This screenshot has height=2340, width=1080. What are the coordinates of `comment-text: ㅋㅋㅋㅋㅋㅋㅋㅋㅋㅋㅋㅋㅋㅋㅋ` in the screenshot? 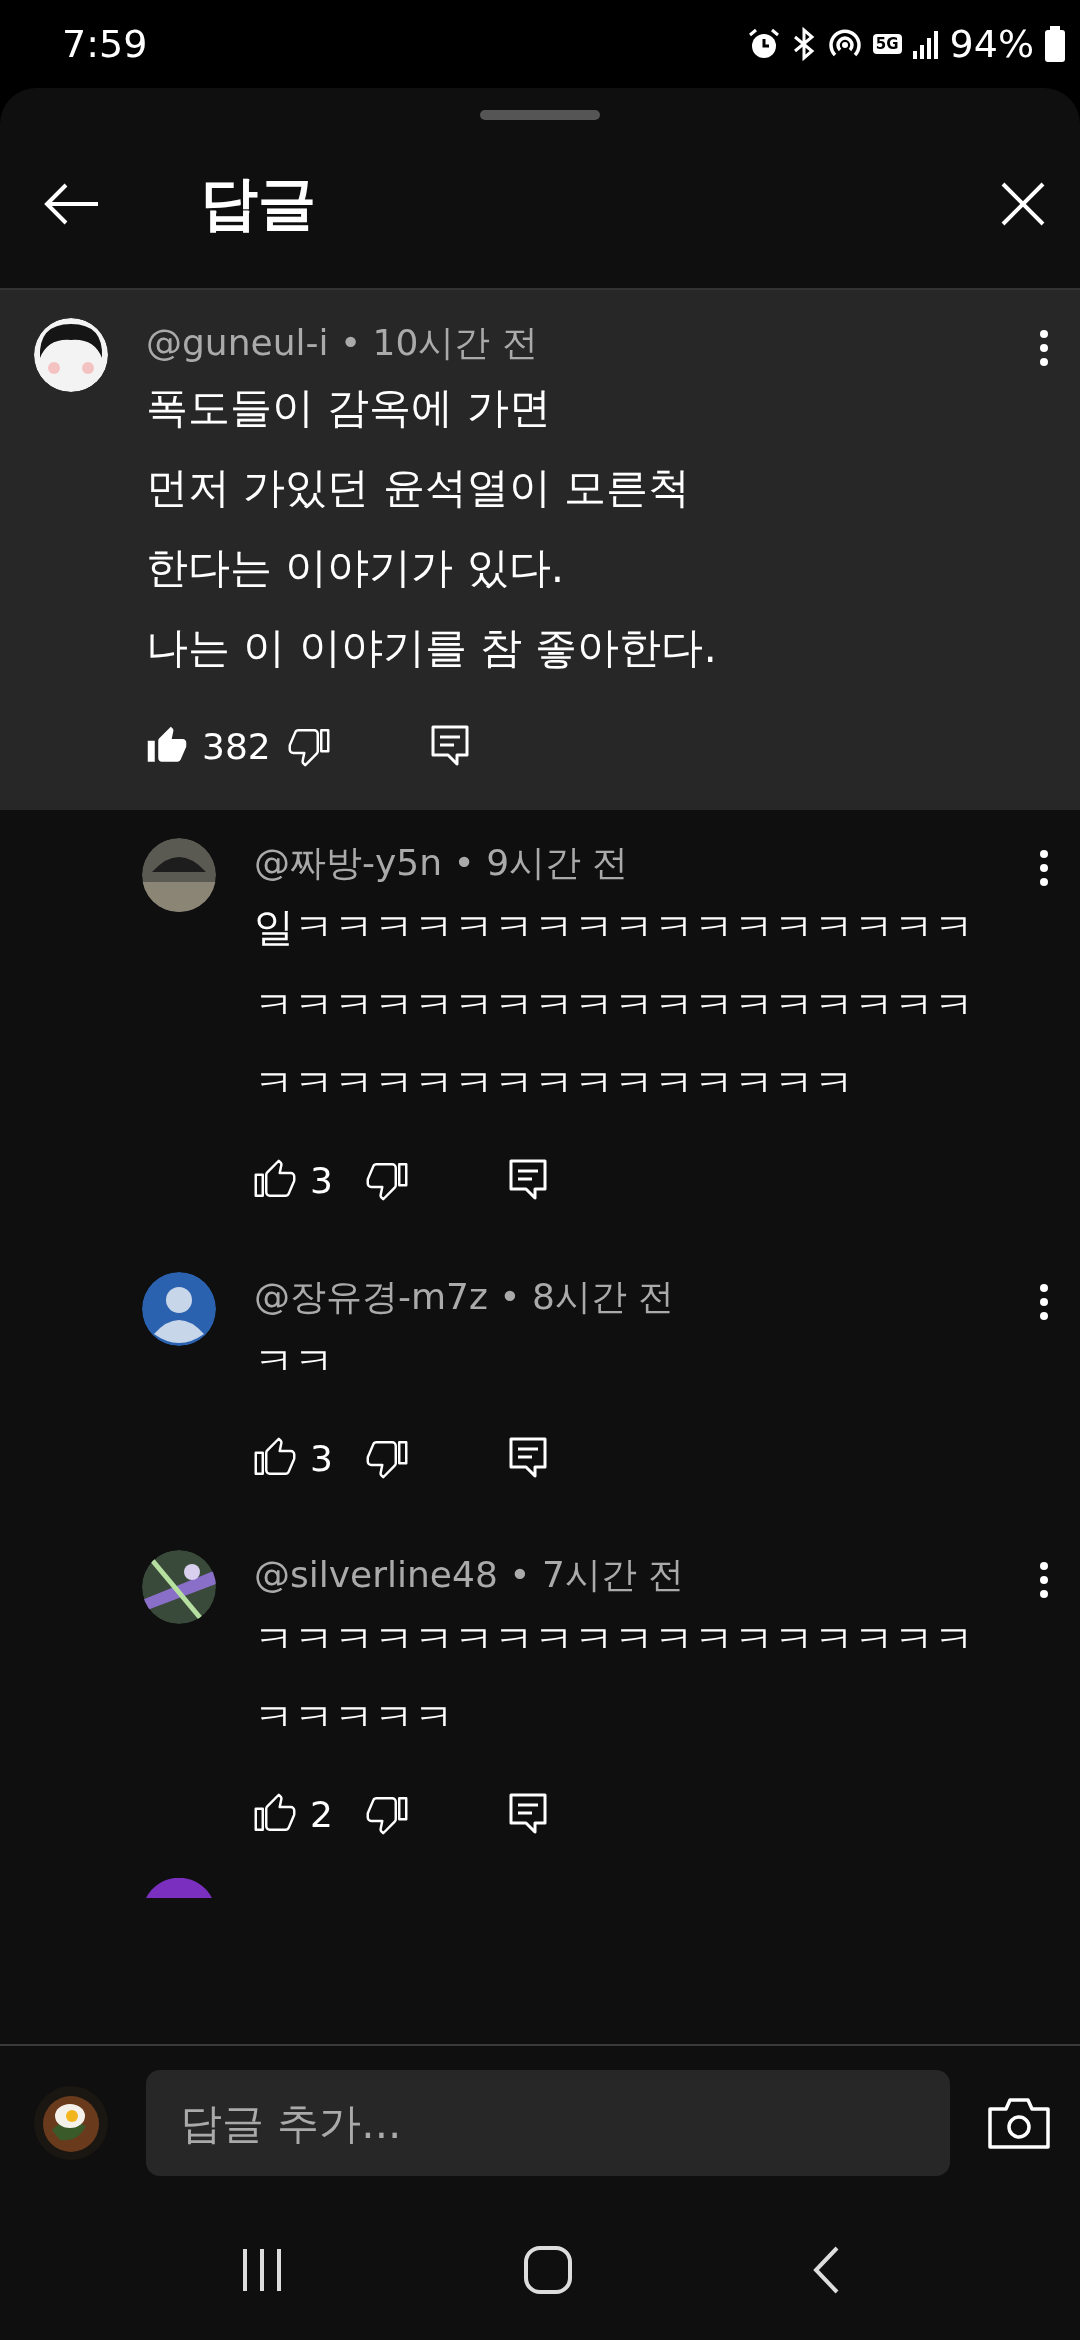 It's located at (554, 1083).